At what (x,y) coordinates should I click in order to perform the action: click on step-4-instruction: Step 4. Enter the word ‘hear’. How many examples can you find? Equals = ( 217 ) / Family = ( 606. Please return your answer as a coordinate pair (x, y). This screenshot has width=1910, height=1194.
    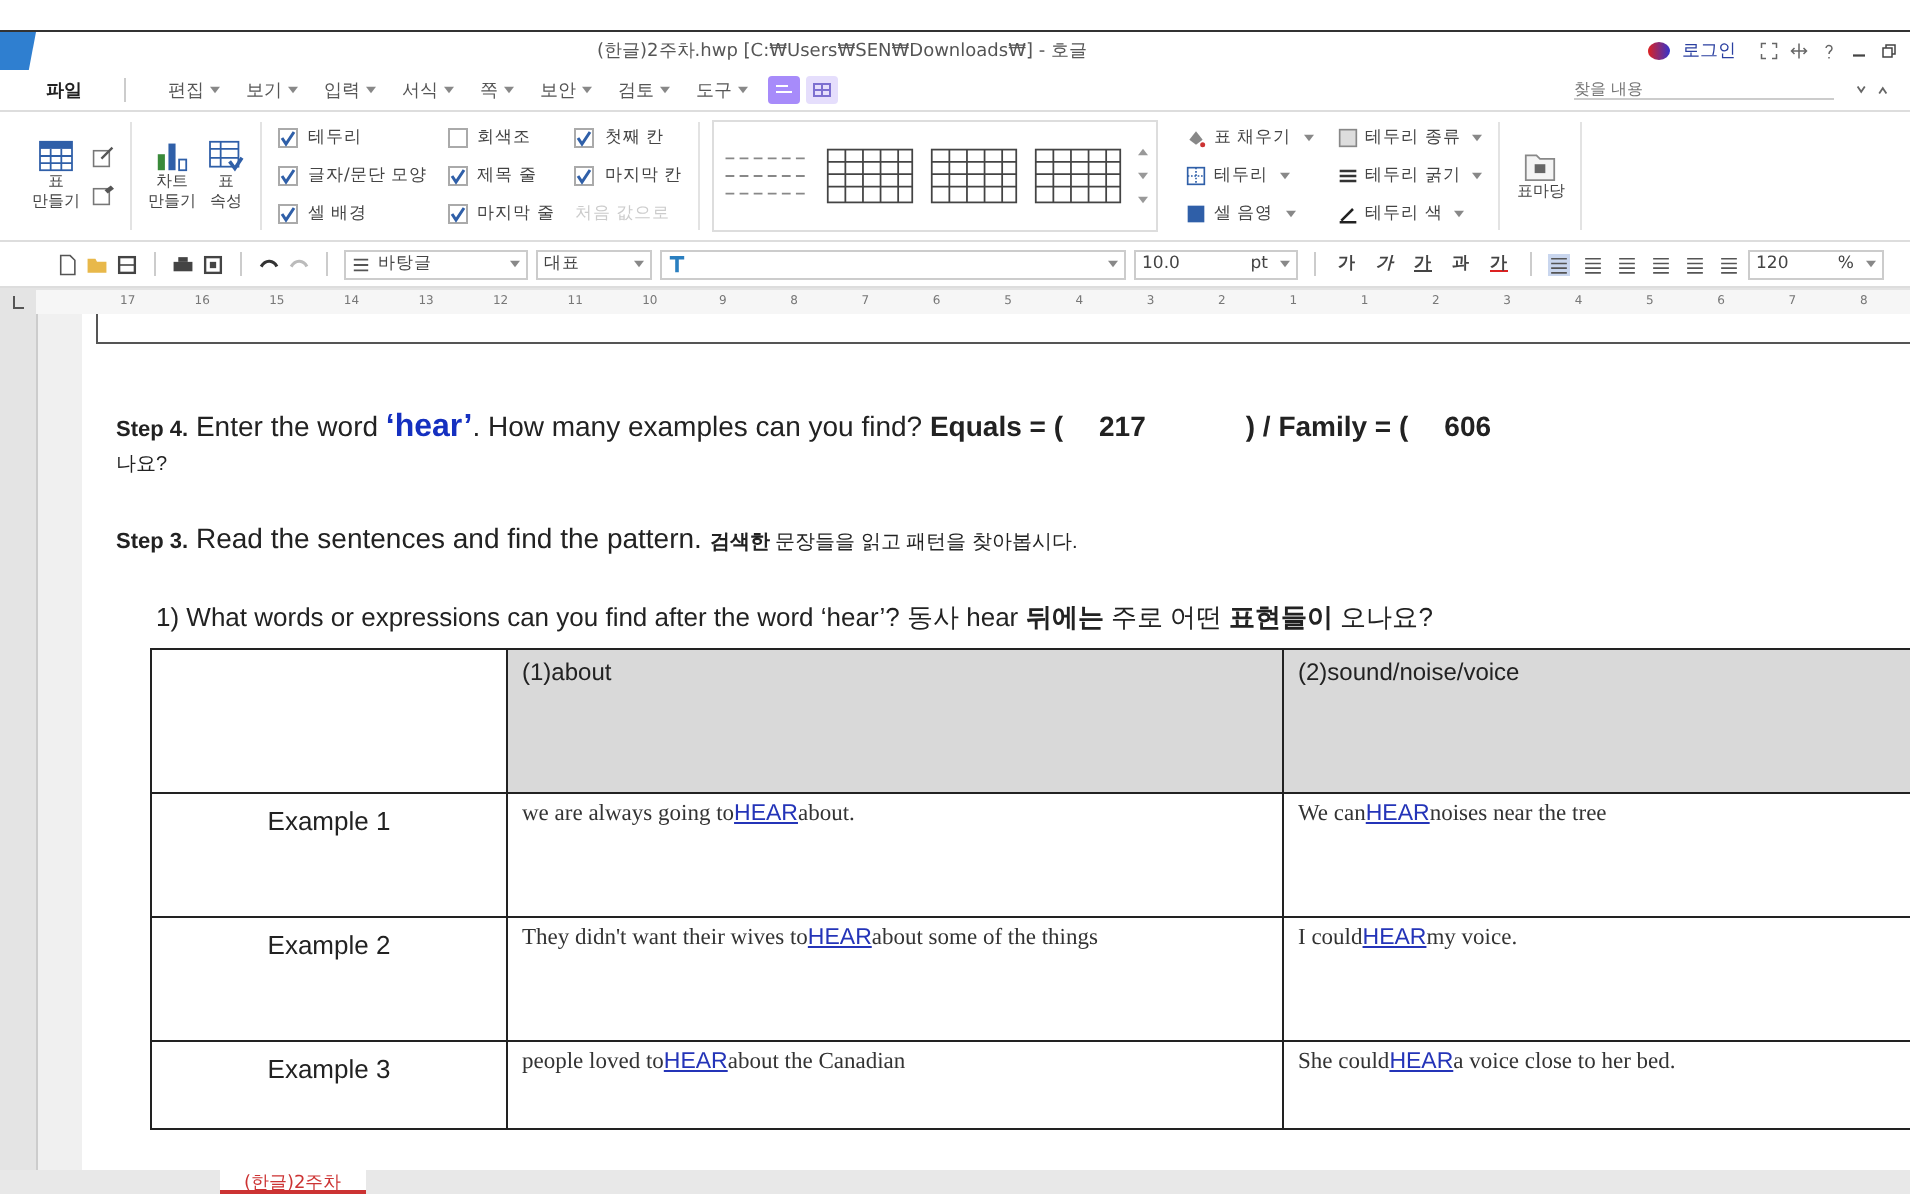
    Looking at the image, I should click on (805, 428).